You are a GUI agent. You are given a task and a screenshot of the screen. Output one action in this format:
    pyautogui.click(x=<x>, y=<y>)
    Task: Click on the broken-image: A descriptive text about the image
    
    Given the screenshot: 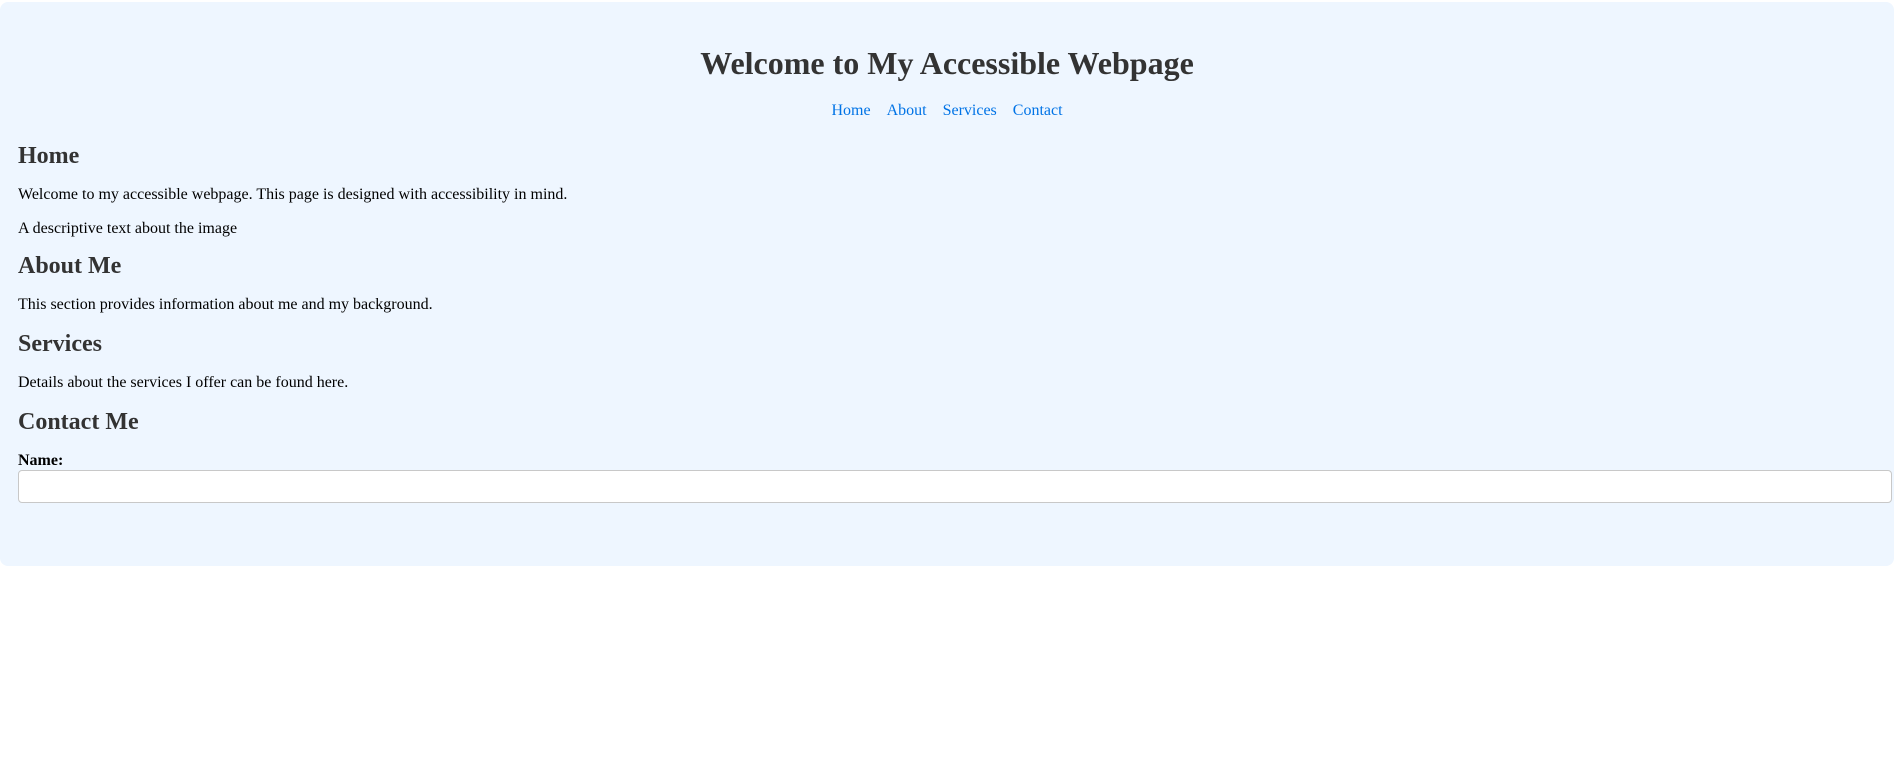 What is the action you would take?
    pyautogui.click(x=947, y=229)
    